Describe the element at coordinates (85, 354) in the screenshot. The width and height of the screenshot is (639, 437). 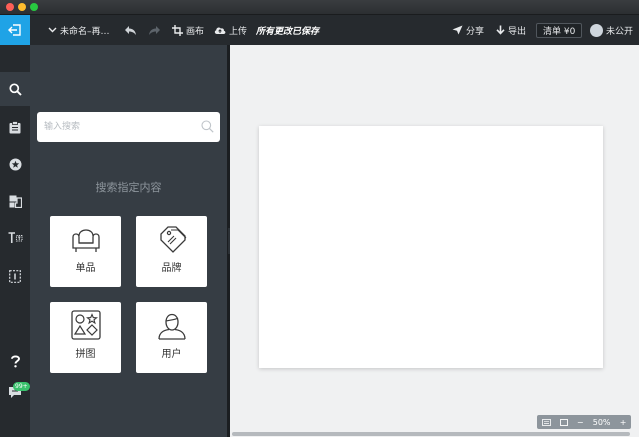
I see `card-label: 拼图` at that location.